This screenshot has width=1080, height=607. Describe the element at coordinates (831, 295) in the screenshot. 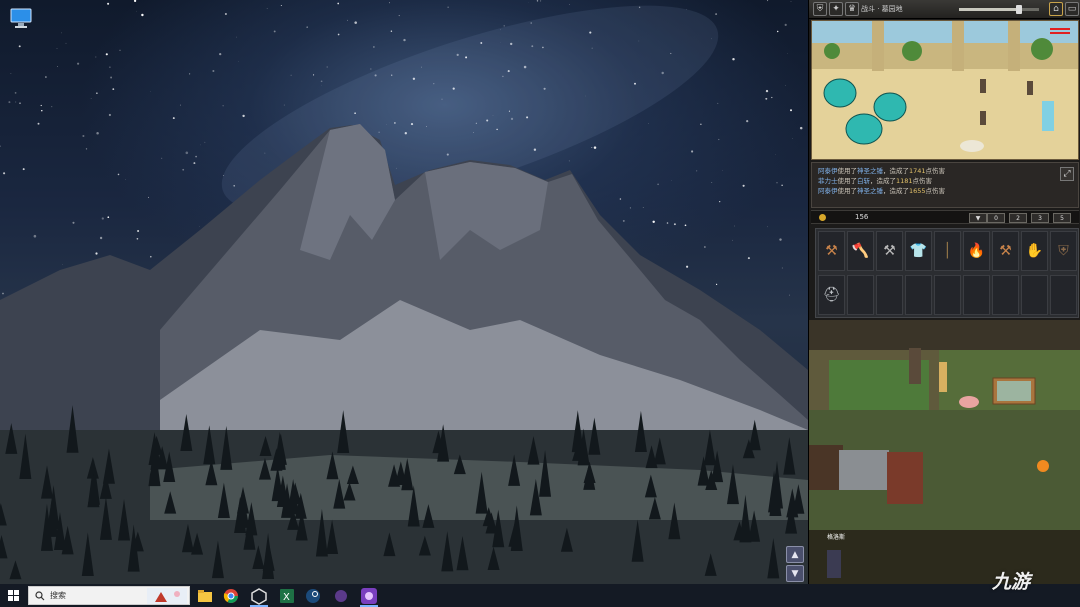

I see `inventory-slot: ⛑` at that location.